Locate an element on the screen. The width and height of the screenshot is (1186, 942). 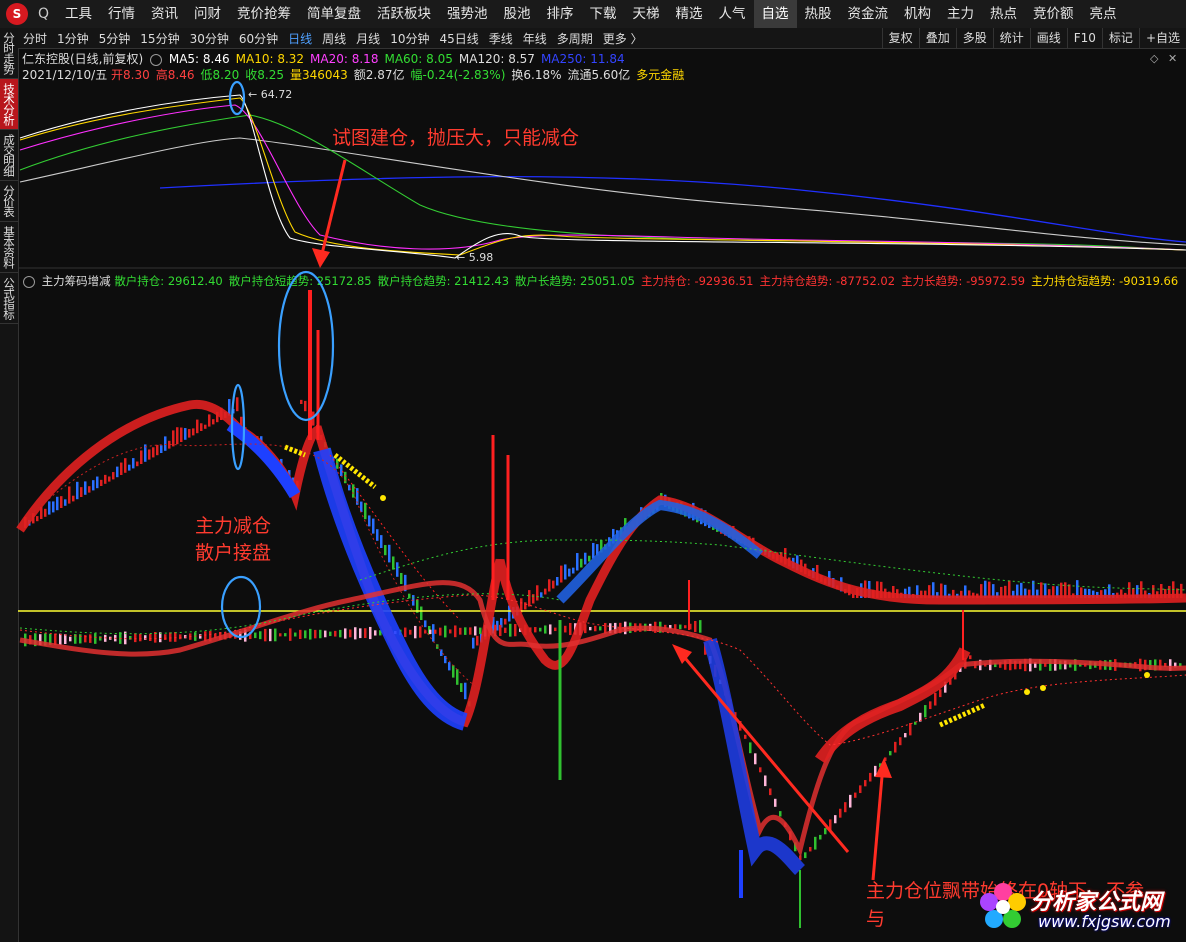
retail-long-trend is located at coordinates (772, 565).